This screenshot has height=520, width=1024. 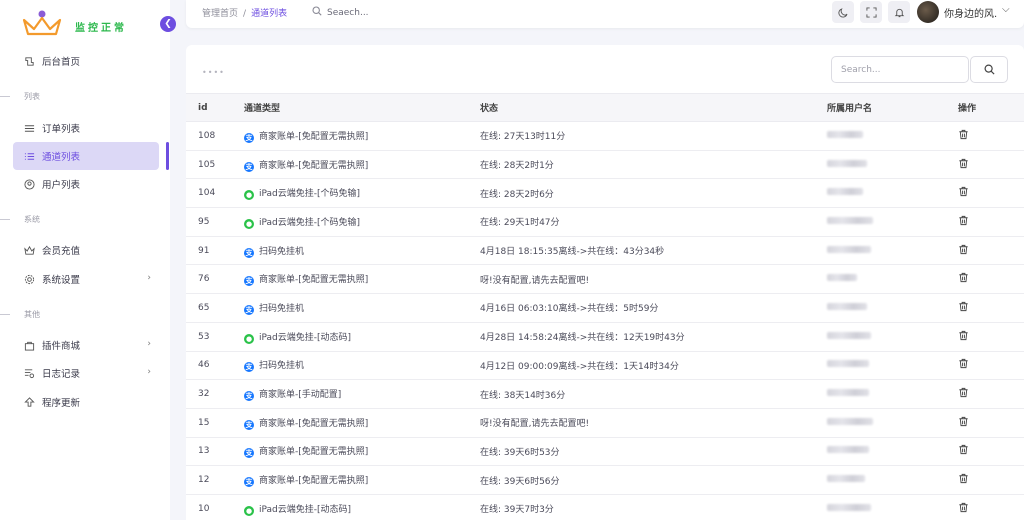 I want to click on column-header-type: 通道类型, so click(x=362, y=107).